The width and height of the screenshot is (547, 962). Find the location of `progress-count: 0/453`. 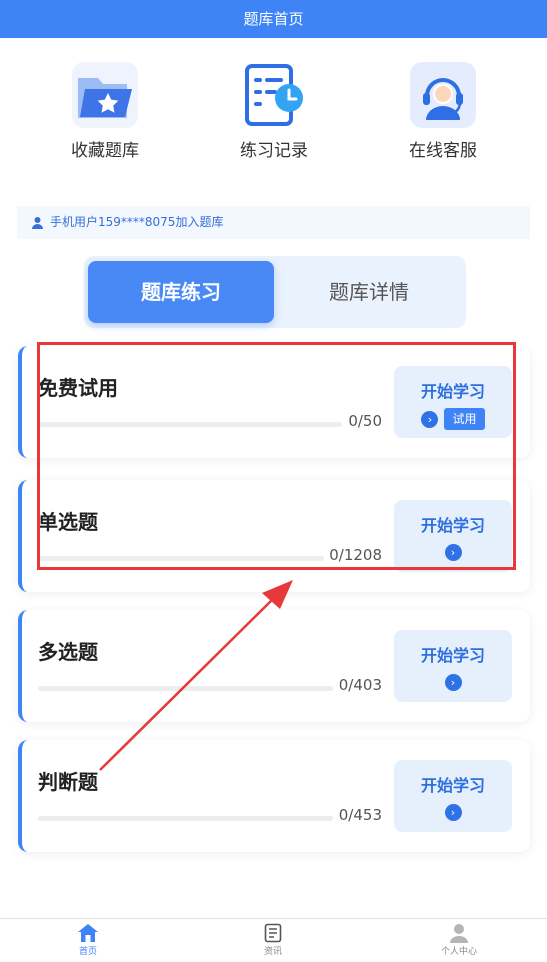

progress-count: 0/453 is located at coordinates (360, 815).